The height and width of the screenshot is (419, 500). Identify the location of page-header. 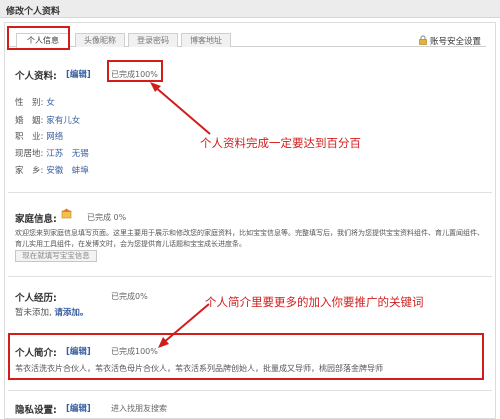
(250, 9).